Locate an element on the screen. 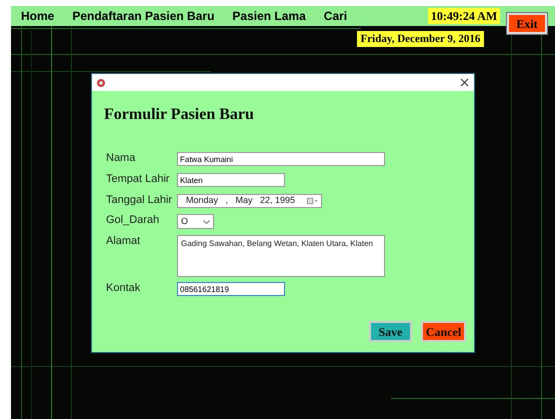 This screenshot has width=555, height=419. dropdown-field: O is located at coordinates (195, 221).